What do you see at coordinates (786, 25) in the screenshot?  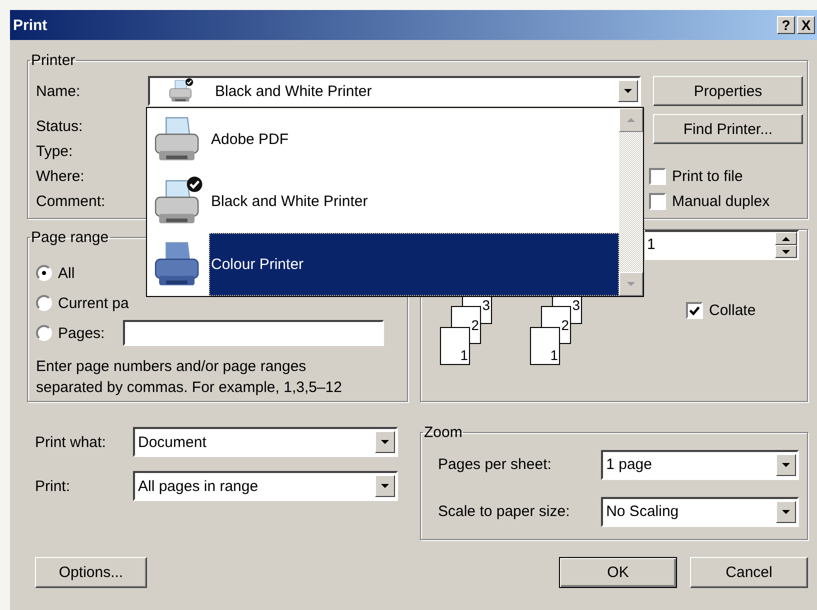 I see `help-button: ?` at bounding box center [786, 25].